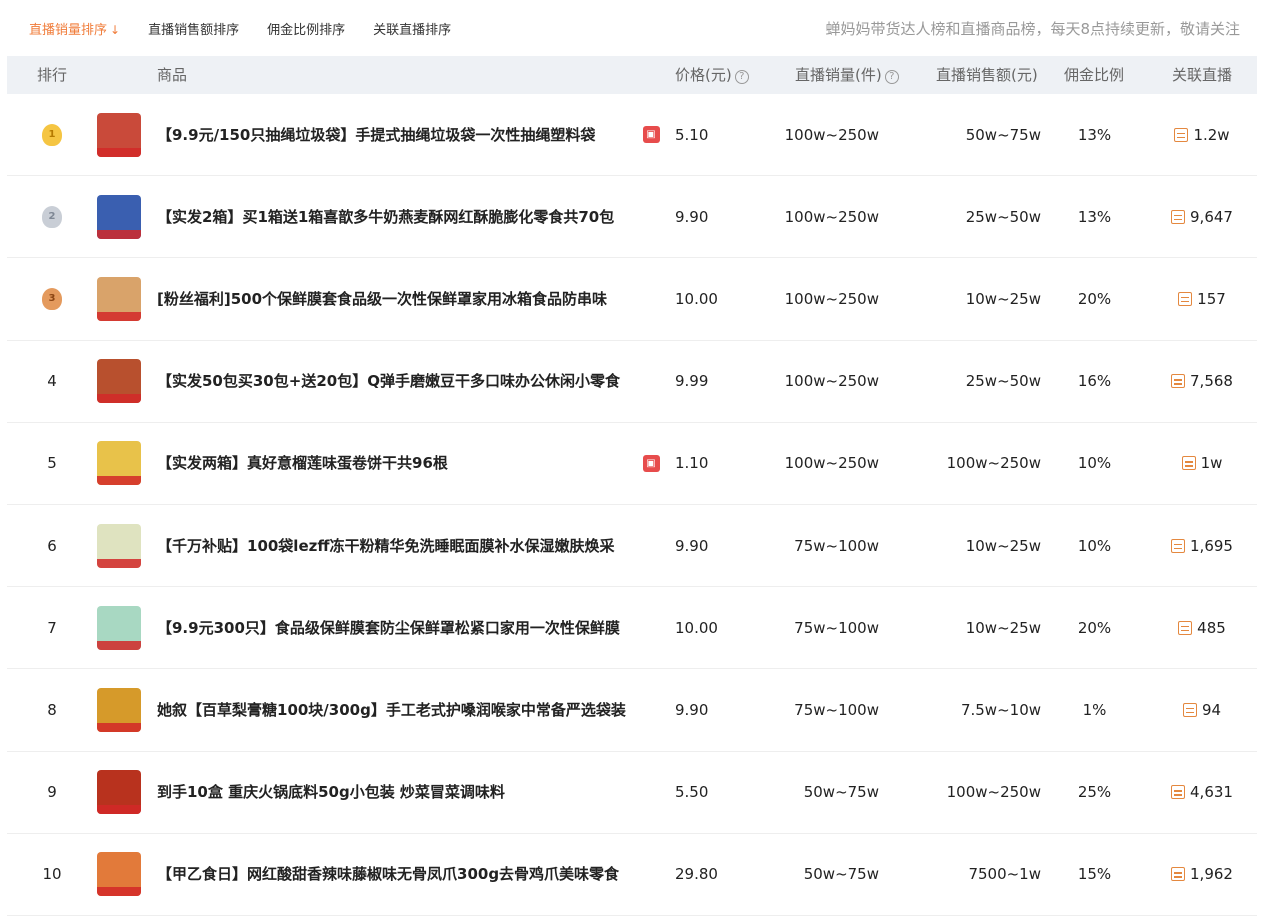 This screenshot has width=1268, height=918. What do you see at coordinates (696, 874) in the screenshot?
I see `price-cell: 29.80` at bounding box center [696, 874].